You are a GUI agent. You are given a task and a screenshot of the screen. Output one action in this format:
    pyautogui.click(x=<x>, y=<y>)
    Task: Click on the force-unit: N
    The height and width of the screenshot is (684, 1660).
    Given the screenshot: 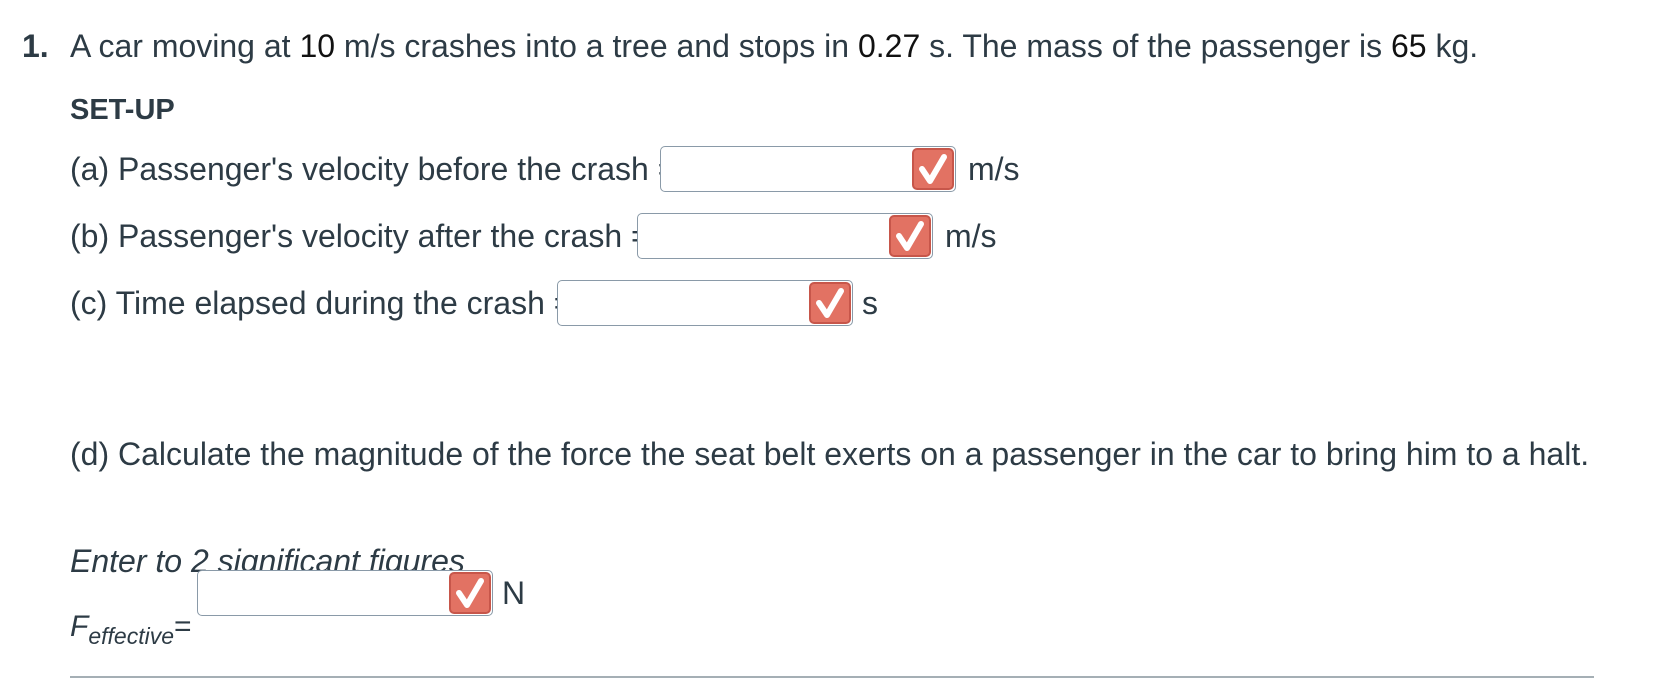 What is the action you would take?
    pyautogui.click(x=514, y=593)
    